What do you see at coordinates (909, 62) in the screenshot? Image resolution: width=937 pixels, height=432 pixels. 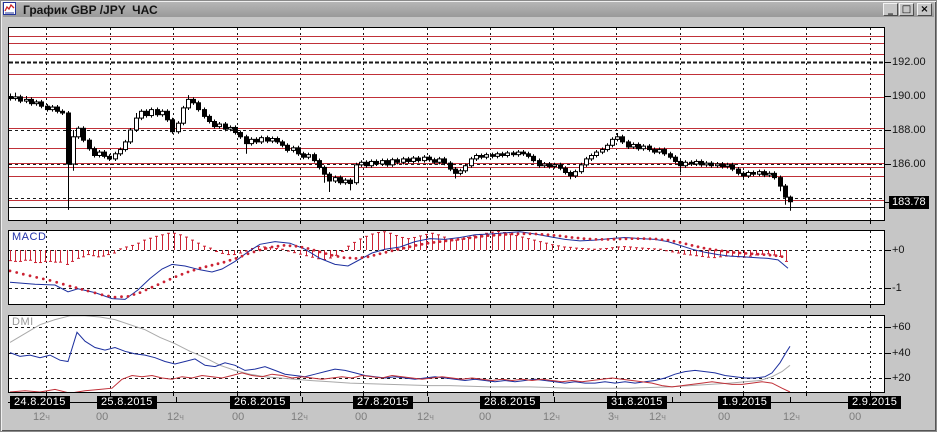 I see `price-axis-label: 192.00` at bounding box center [909, 62].